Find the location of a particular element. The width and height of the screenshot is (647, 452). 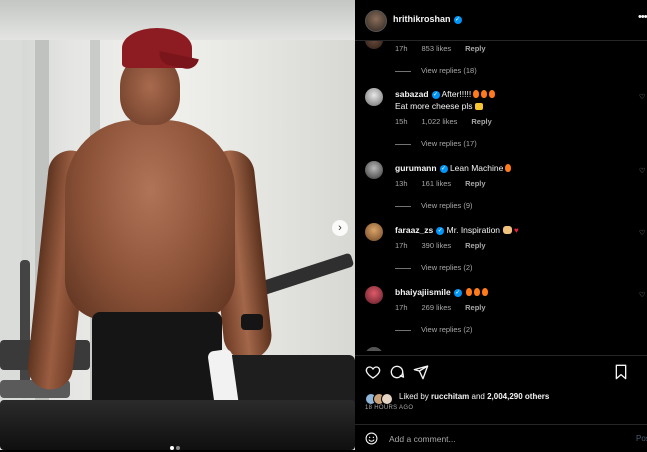

comment-body: Eat more cheese pls is located at coordinates (434, 106).